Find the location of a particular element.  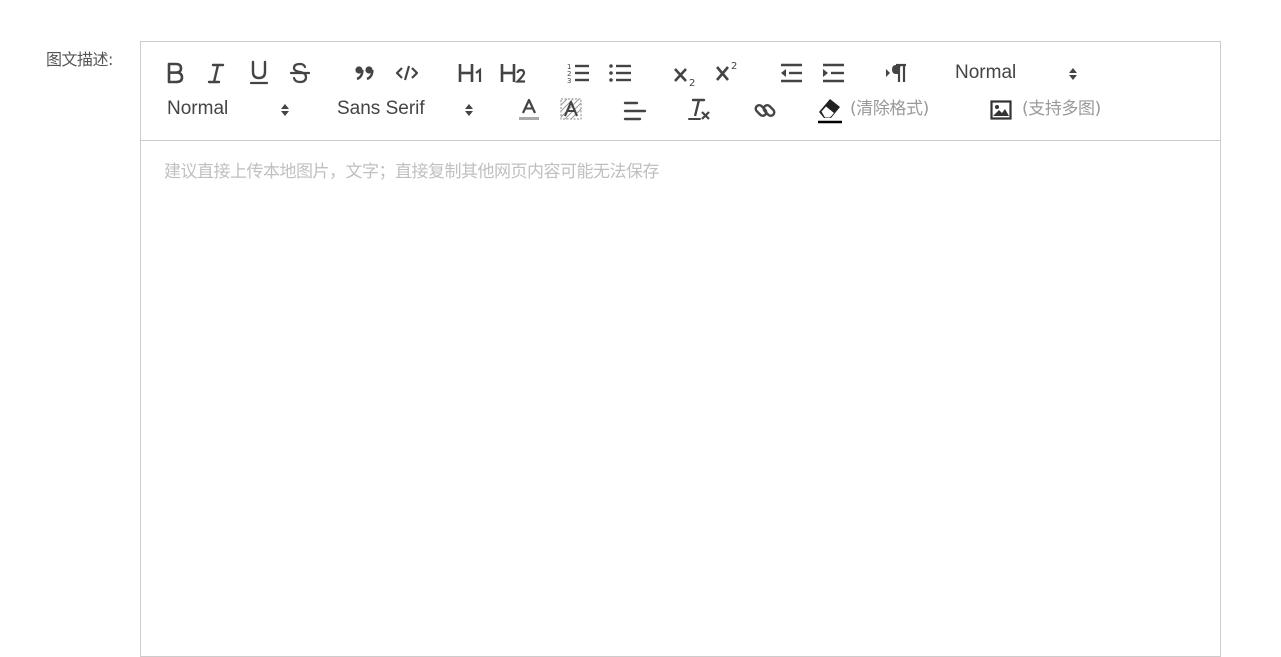

font-family-select: Sans Serif is located at coordinates (408, 109).